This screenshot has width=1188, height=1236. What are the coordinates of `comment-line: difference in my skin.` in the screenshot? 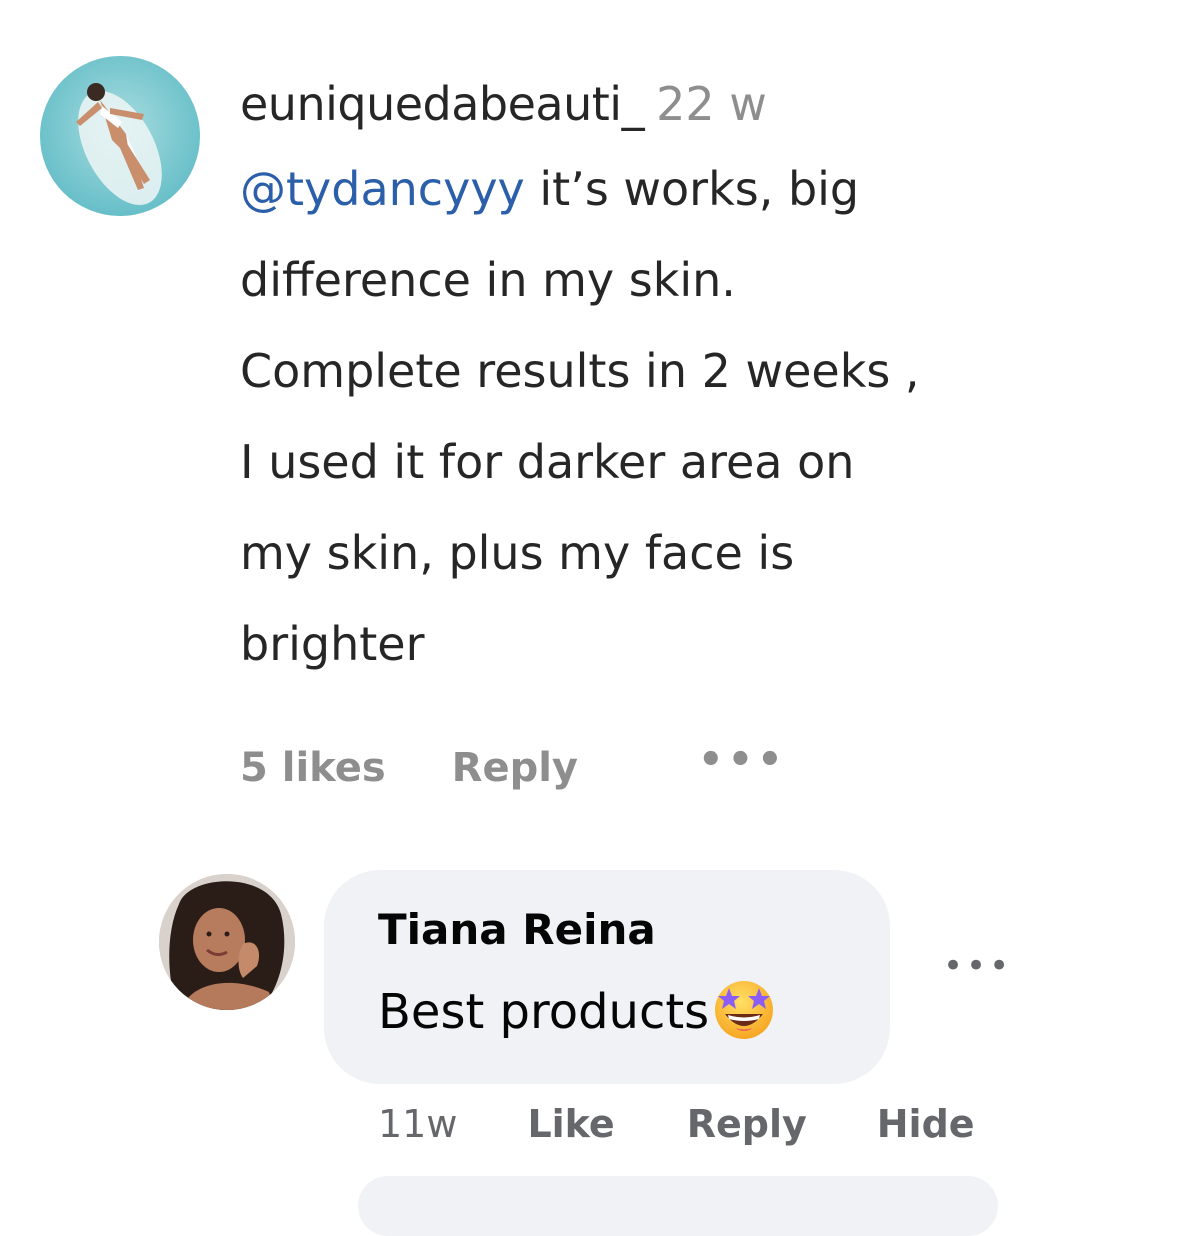 It's located at (488, 280).